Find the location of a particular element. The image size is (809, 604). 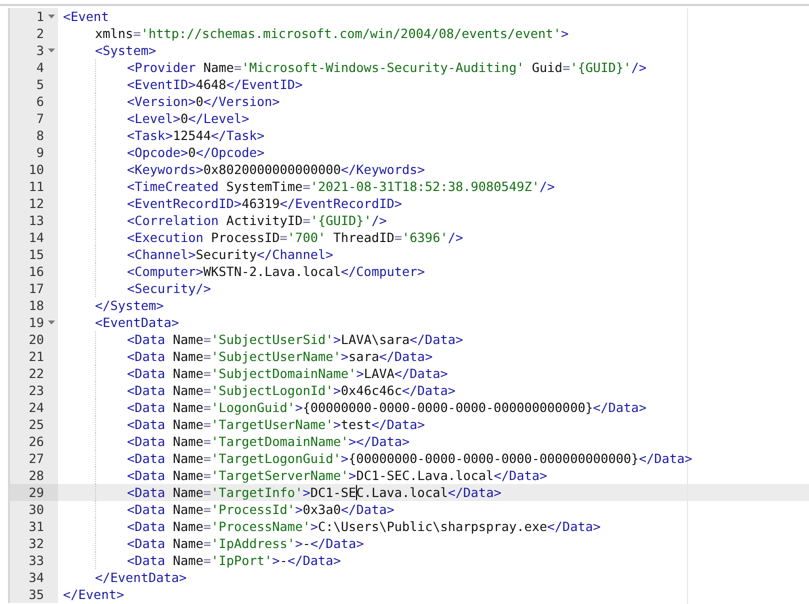

line-number: 28 is located at coordinates (36, 475).